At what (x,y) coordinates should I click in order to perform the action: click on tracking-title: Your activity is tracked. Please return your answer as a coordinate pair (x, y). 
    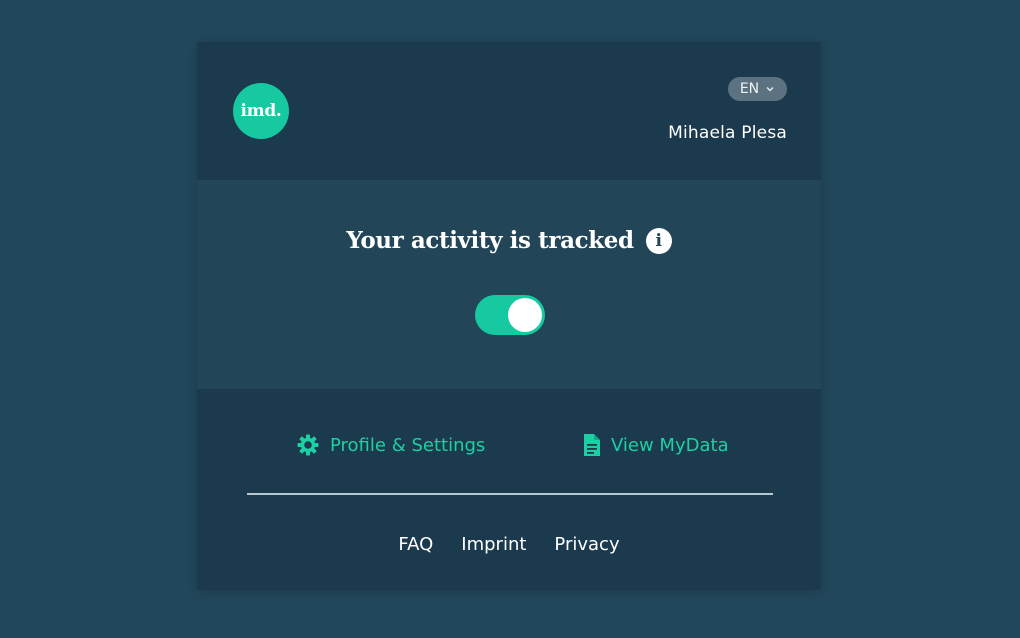
    Looking at the image, I should click on (490, 240).